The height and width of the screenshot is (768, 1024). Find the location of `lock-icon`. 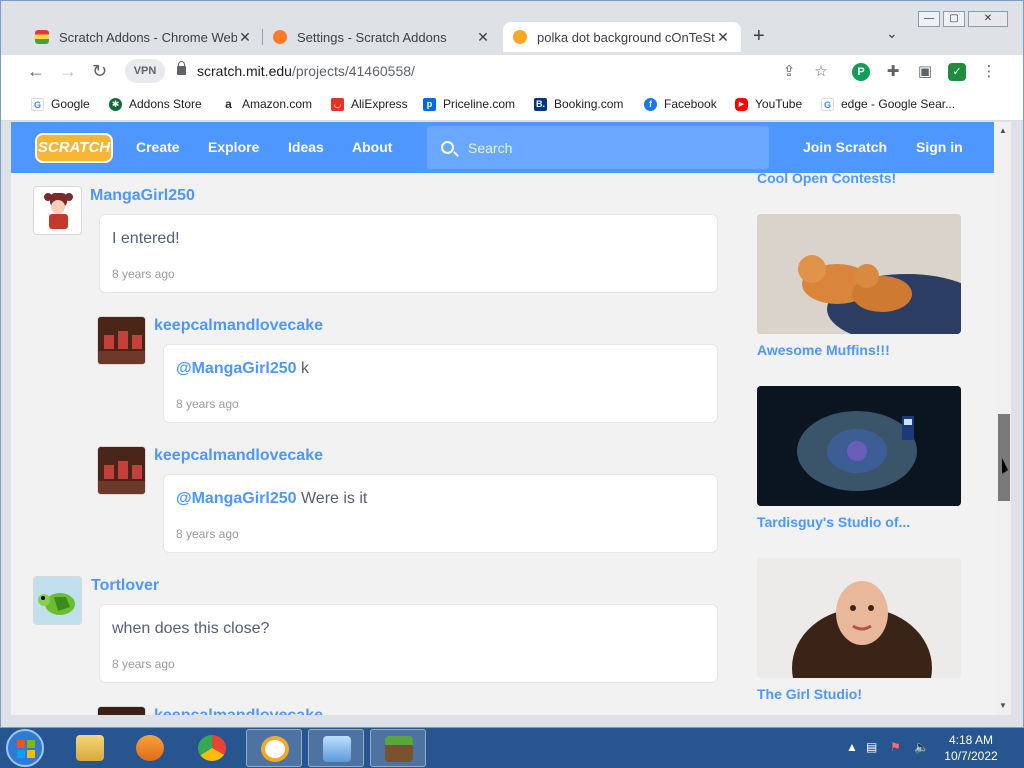

lock-icon is located at coordinates (181, 68).